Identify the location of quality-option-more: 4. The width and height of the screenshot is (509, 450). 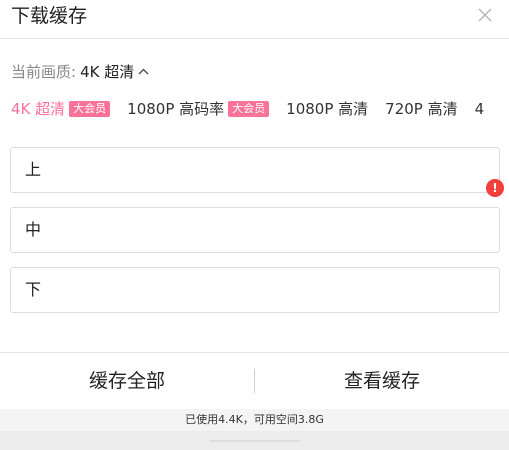
(480, 109).